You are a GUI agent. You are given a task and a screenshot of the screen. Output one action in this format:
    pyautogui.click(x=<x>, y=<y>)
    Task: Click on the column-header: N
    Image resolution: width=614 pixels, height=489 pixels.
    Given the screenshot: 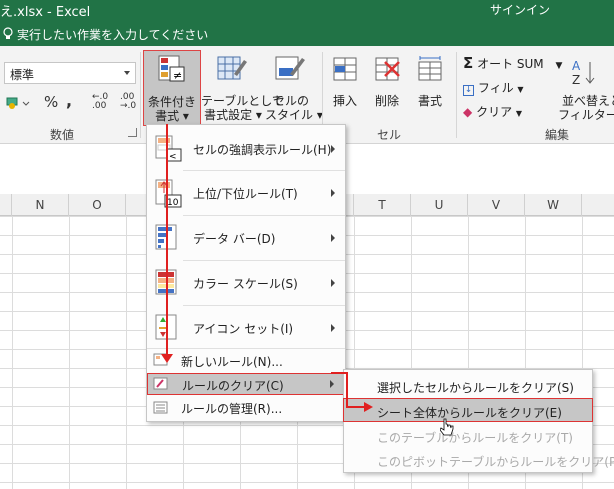 What is the action you would take?
    pyautogui.click(x=40, y=205)
    